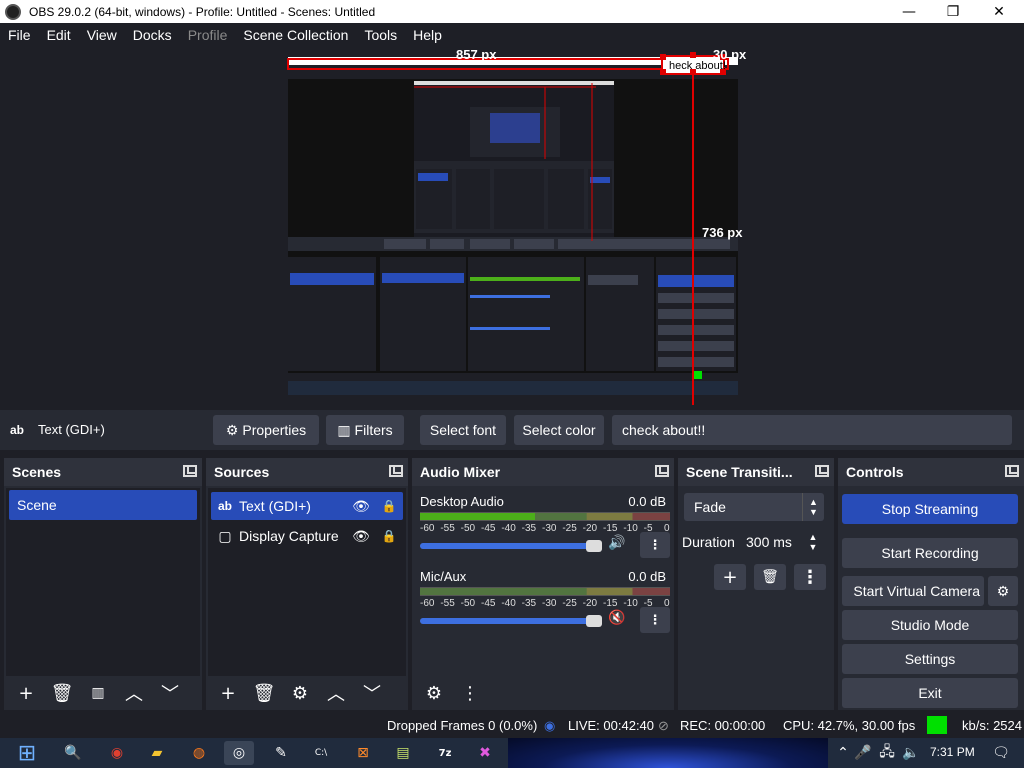 This screenshot has height=768, width=1024. What do you see at coordinates (157, 753) in the screenshot?
I see `file-explorer-icon: ▰` at bounding box center [157, 753].